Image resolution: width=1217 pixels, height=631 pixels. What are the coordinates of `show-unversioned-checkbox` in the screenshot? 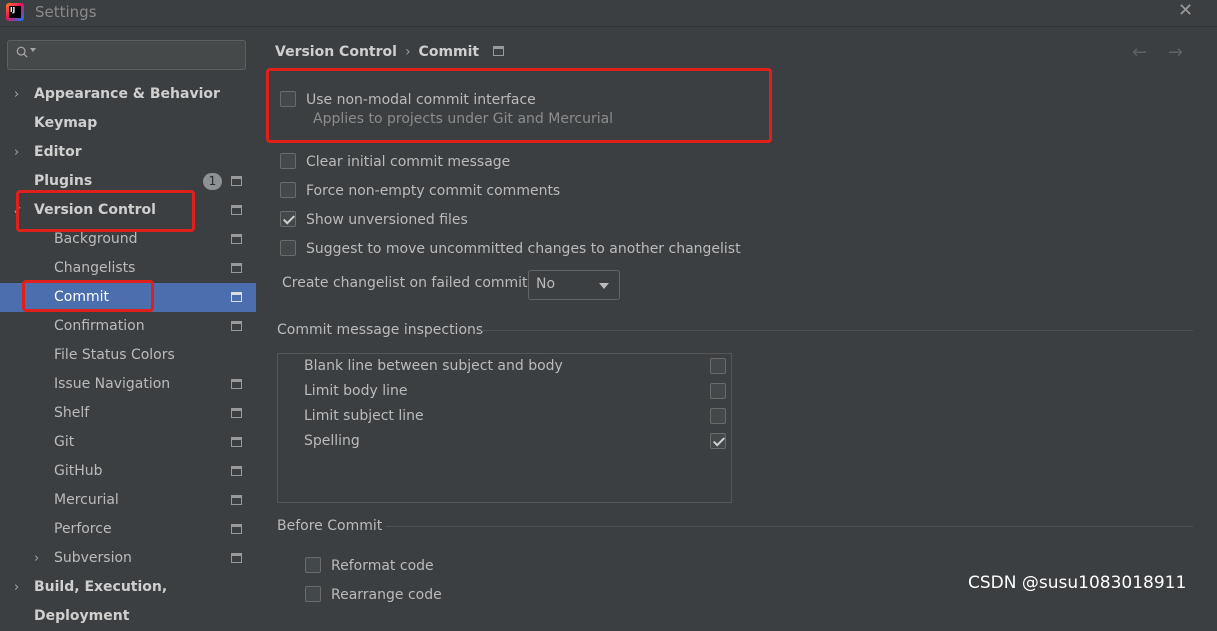 It's located at (288, 219).